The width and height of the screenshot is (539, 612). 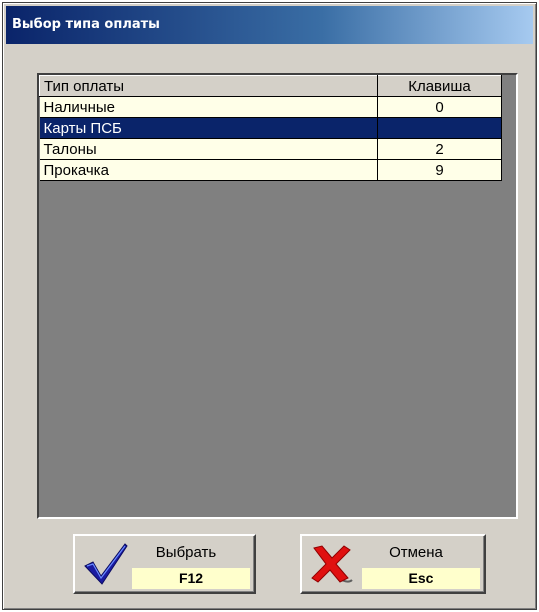 What do you see at coordinates (416, 552) in the screenshot?
I see `cancel-button-label: Отмена` at bounding box center [416, 552].